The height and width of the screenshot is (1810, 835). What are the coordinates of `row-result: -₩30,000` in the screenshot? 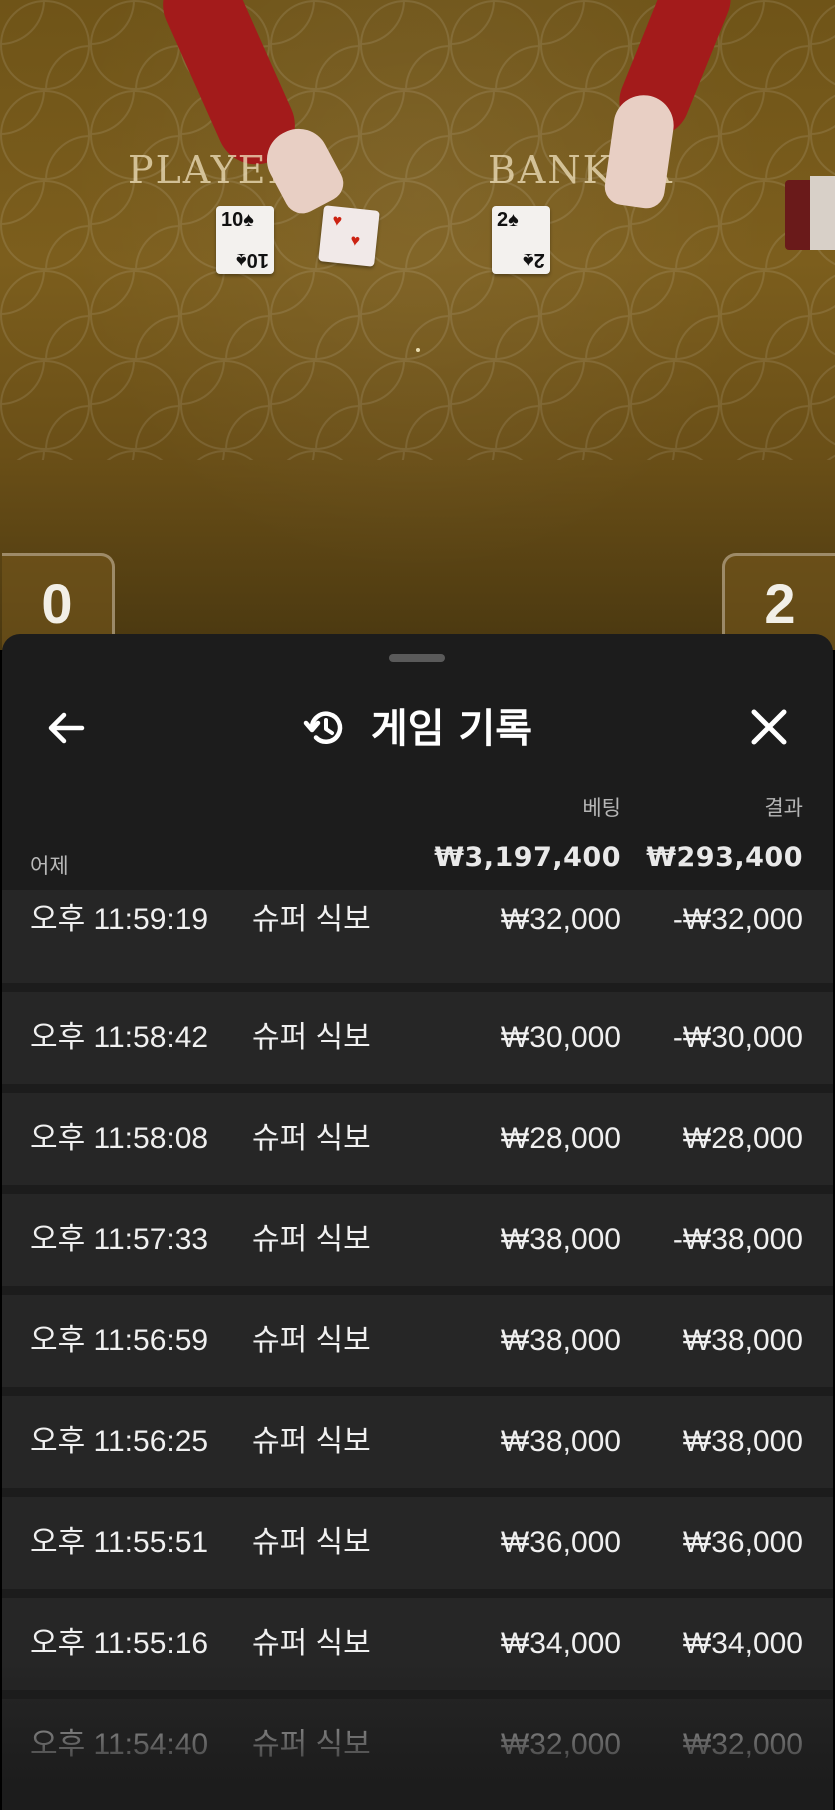 It's located at (737, 1037).